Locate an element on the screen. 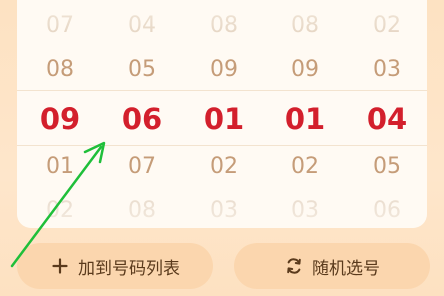  picker-column-3: 08 09 01 02 03 is located at coordinates (224, 114).